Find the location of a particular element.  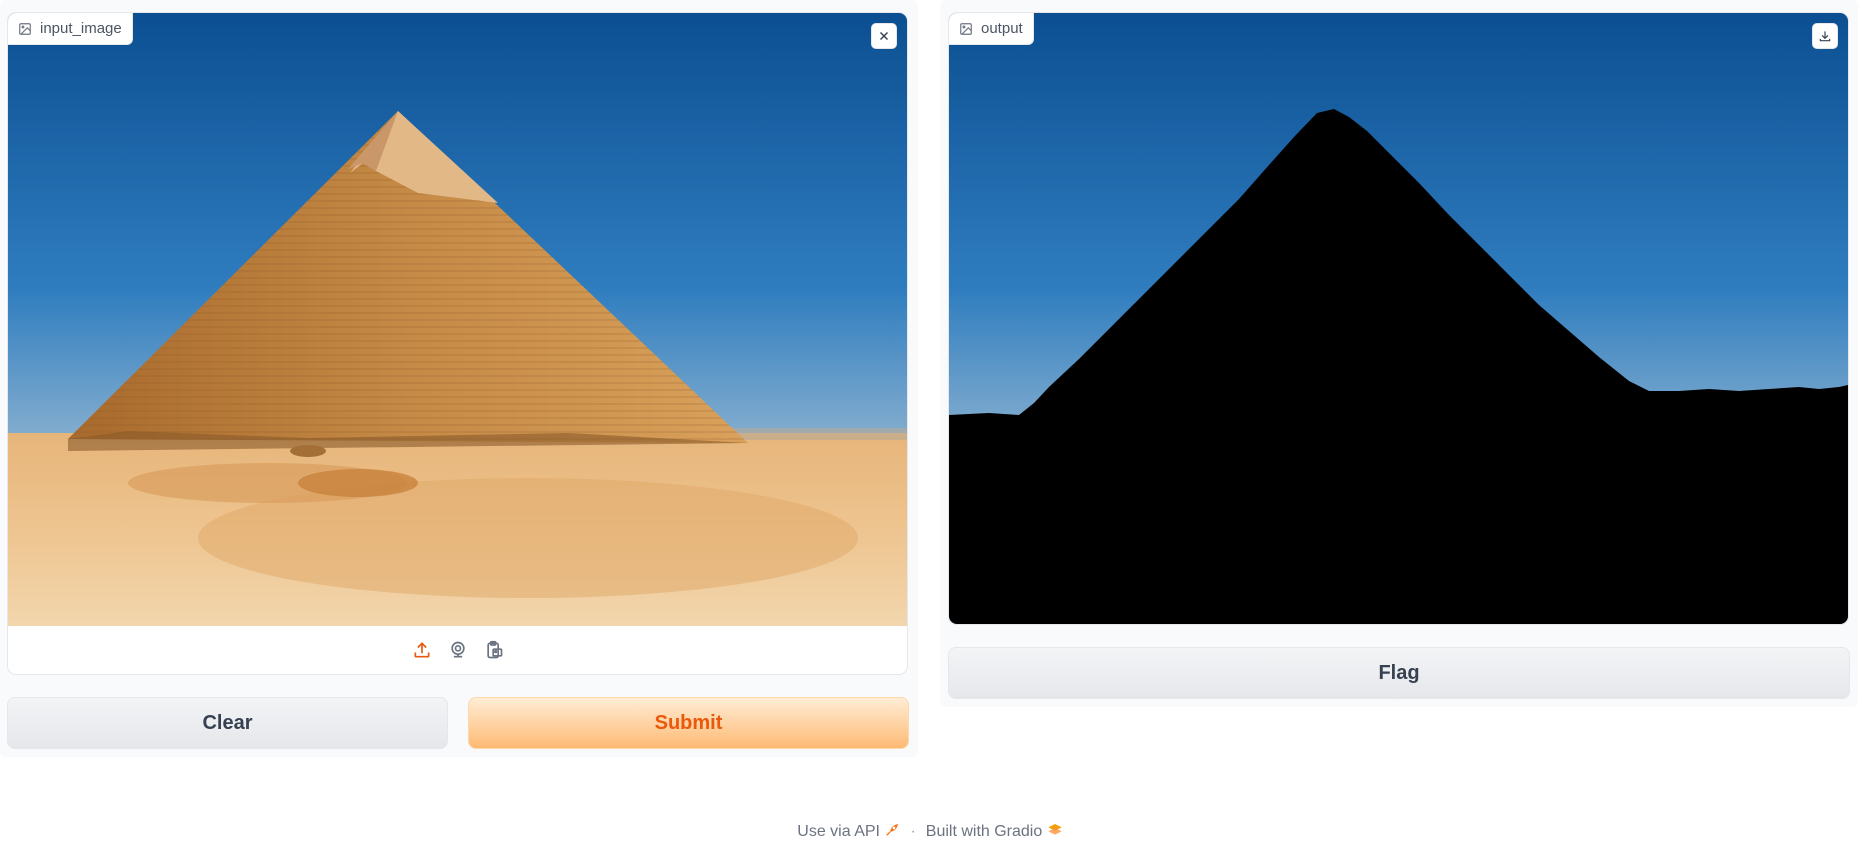

use-via-api-link: Use via API is located at coordinates (848, 831).